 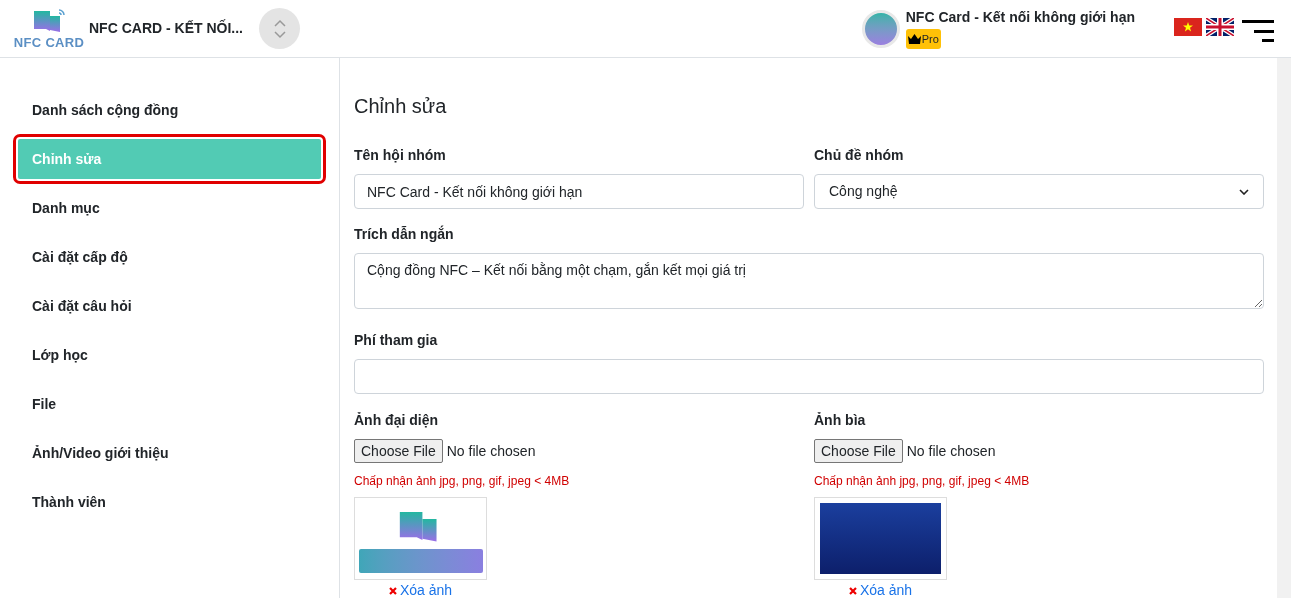 What do you see at coordinates (169, 257) in the screenshot?
I see `sidebar-item: Cài đặt cấp độ` at bounding box center [169, 257].